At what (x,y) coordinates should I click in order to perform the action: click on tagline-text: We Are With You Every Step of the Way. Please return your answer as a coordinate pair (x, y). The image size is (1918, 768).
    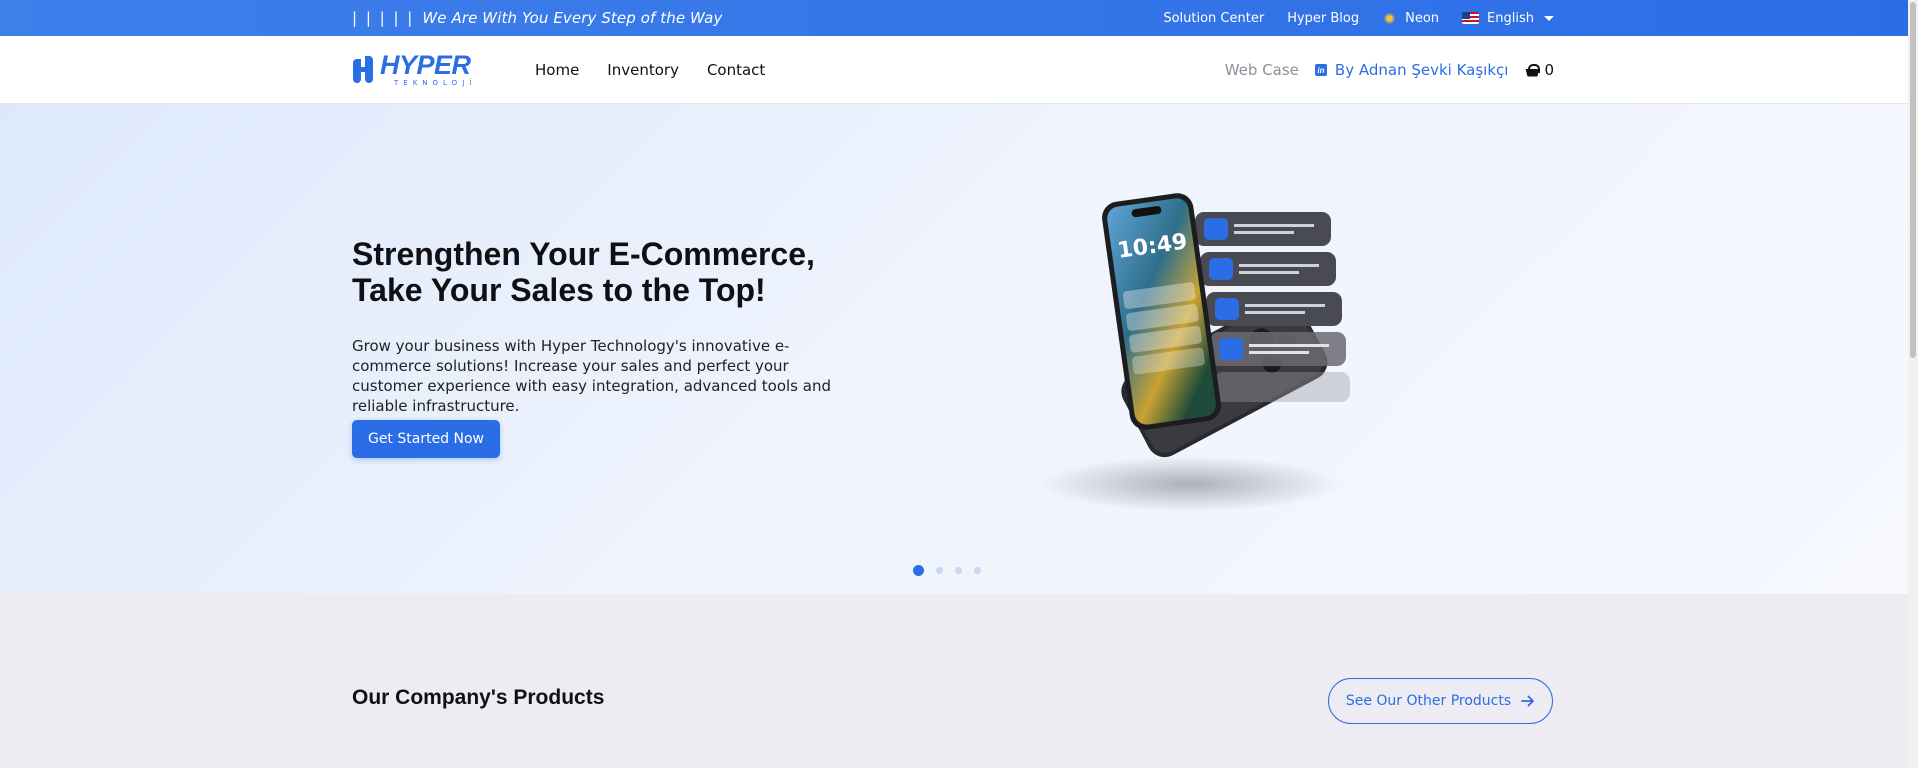
    Looking at the image, I should click on (572, 18).